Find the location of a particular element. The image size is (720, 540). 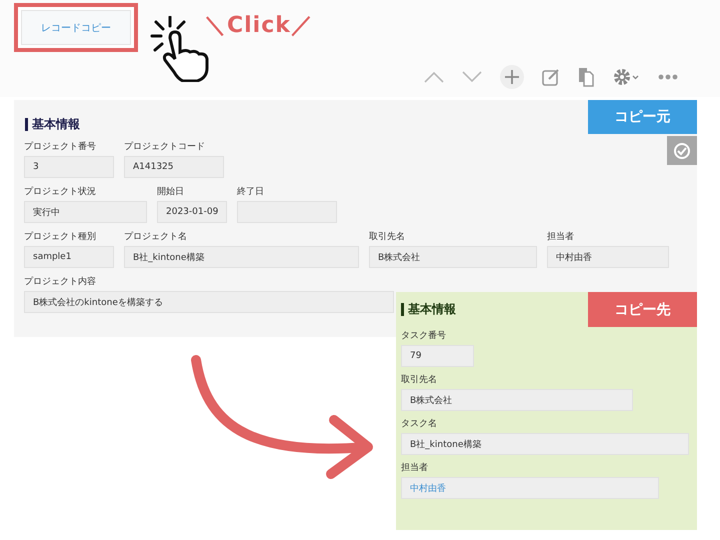

click-annotation: ＼Click／ is located at coordinates (259, 26).